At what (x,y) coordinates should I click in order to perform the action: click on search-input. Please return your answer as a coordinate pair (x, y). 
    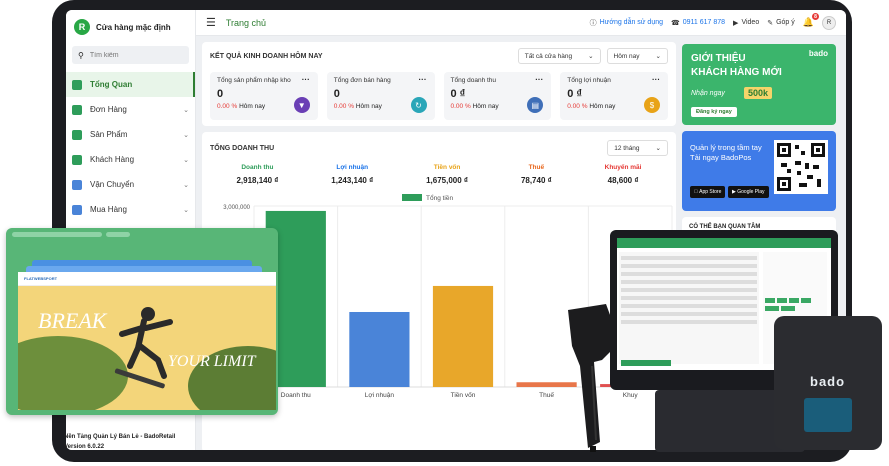
    Looking at the image, I should click on (129, 55).